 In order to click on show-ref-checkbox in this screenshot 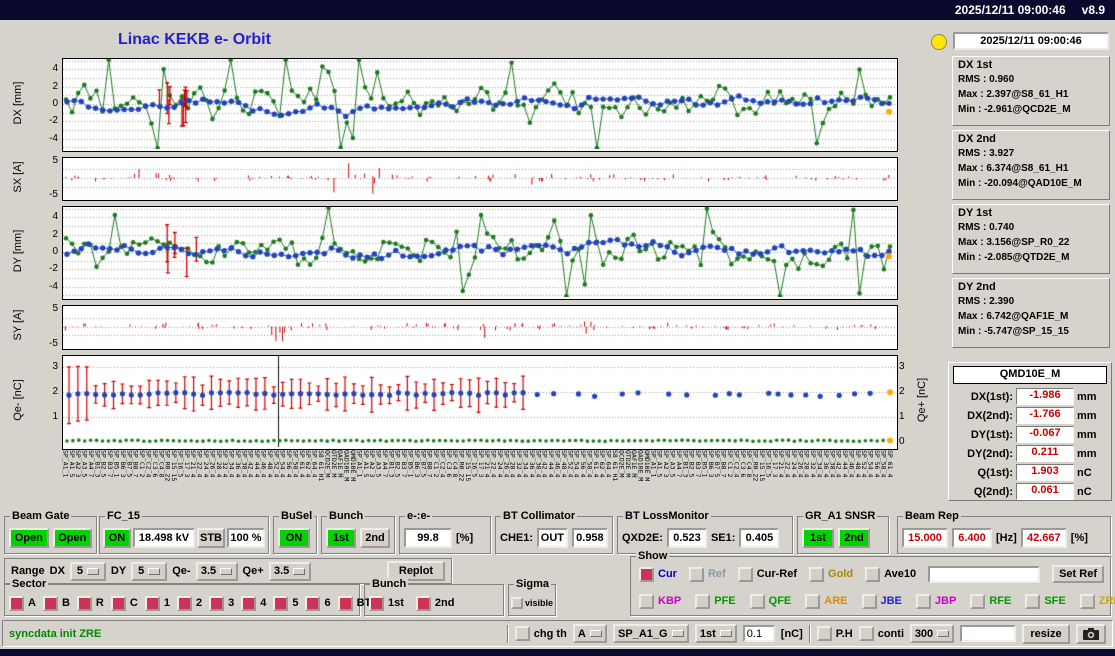, I will do `click(696, 574)`.